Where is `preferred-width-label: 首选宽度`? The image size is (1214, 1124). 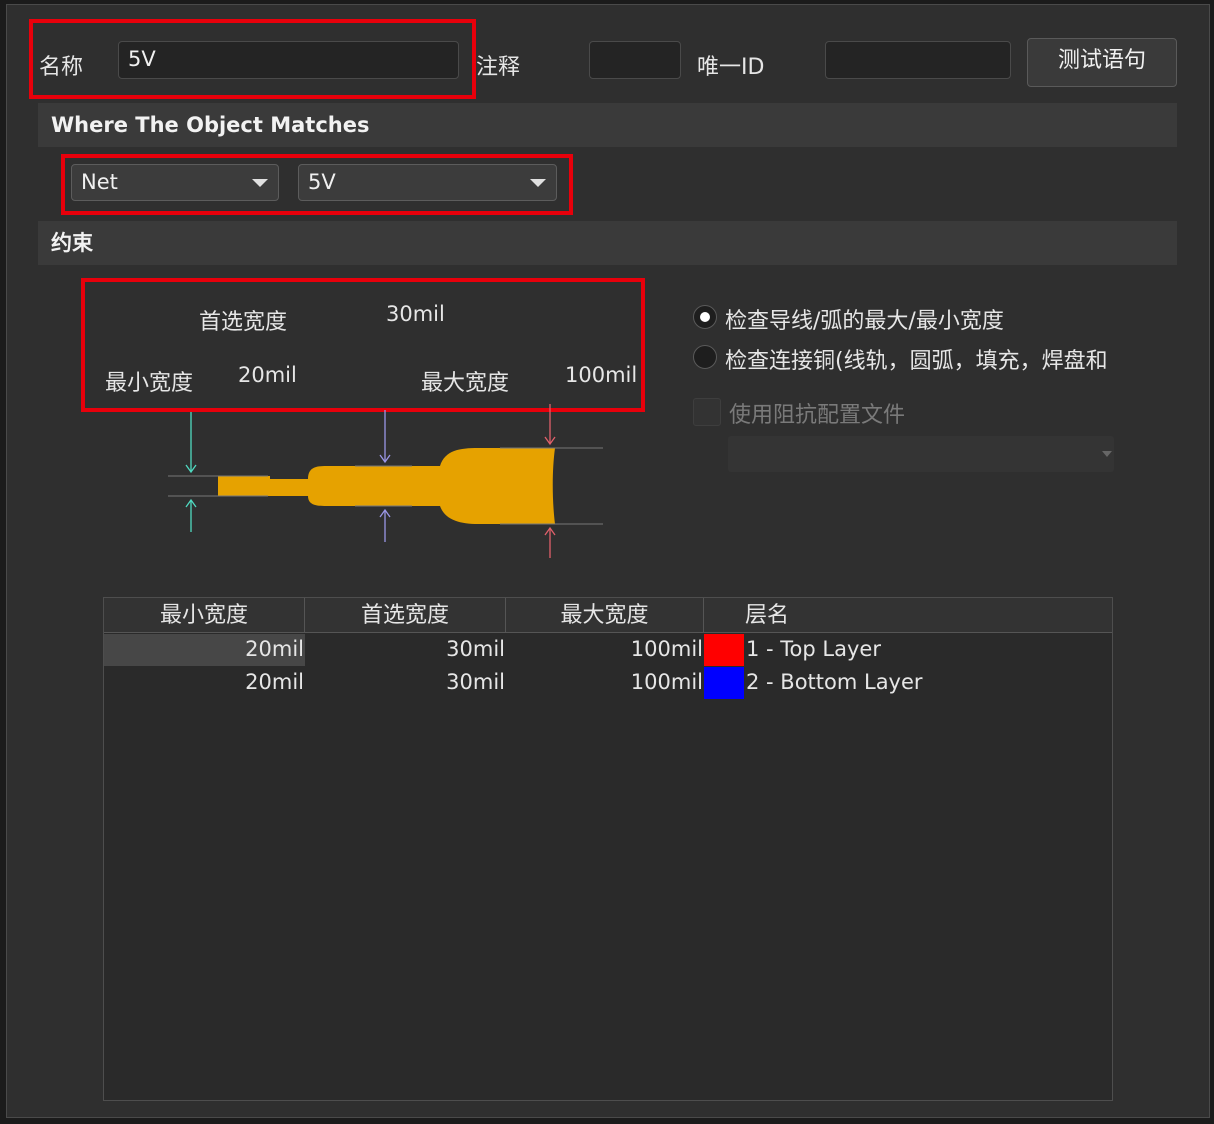
preferred-width-label: 首选宽度 is located at coordinates (243, 322).